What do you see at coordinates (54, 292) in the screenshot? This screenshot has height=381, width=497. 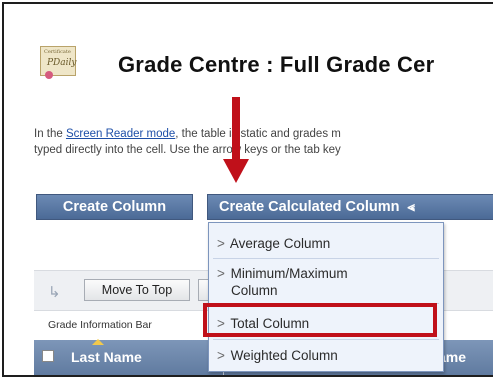 I see `move-arrow-icon: ↳` at bounding box center [54, 292].